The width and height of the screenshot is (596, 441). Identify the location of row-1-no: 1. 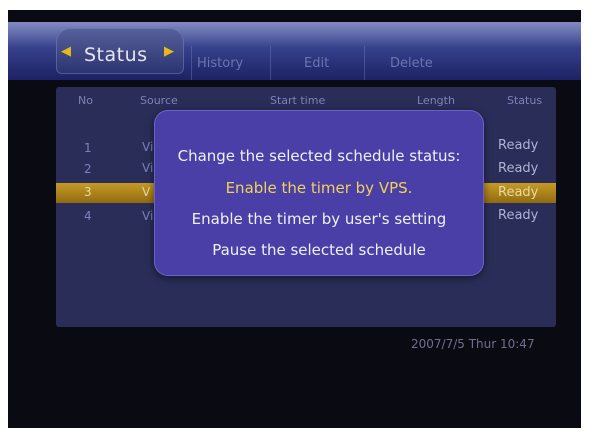
(88, 148).